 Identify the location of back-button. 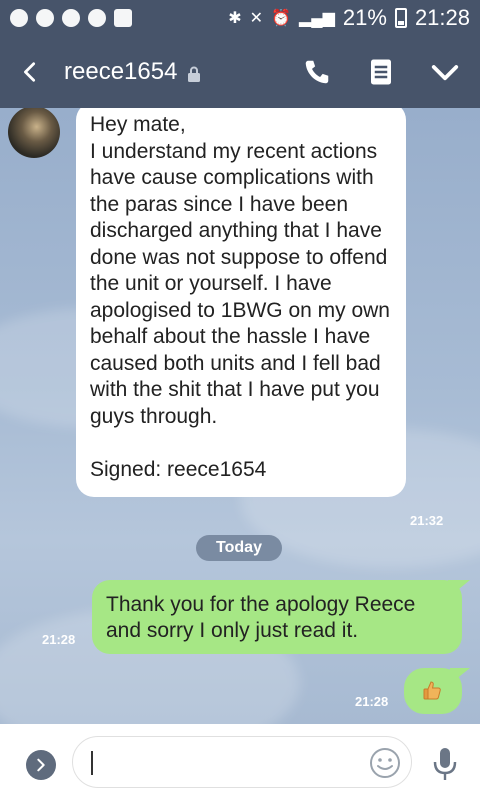
(30, 72).